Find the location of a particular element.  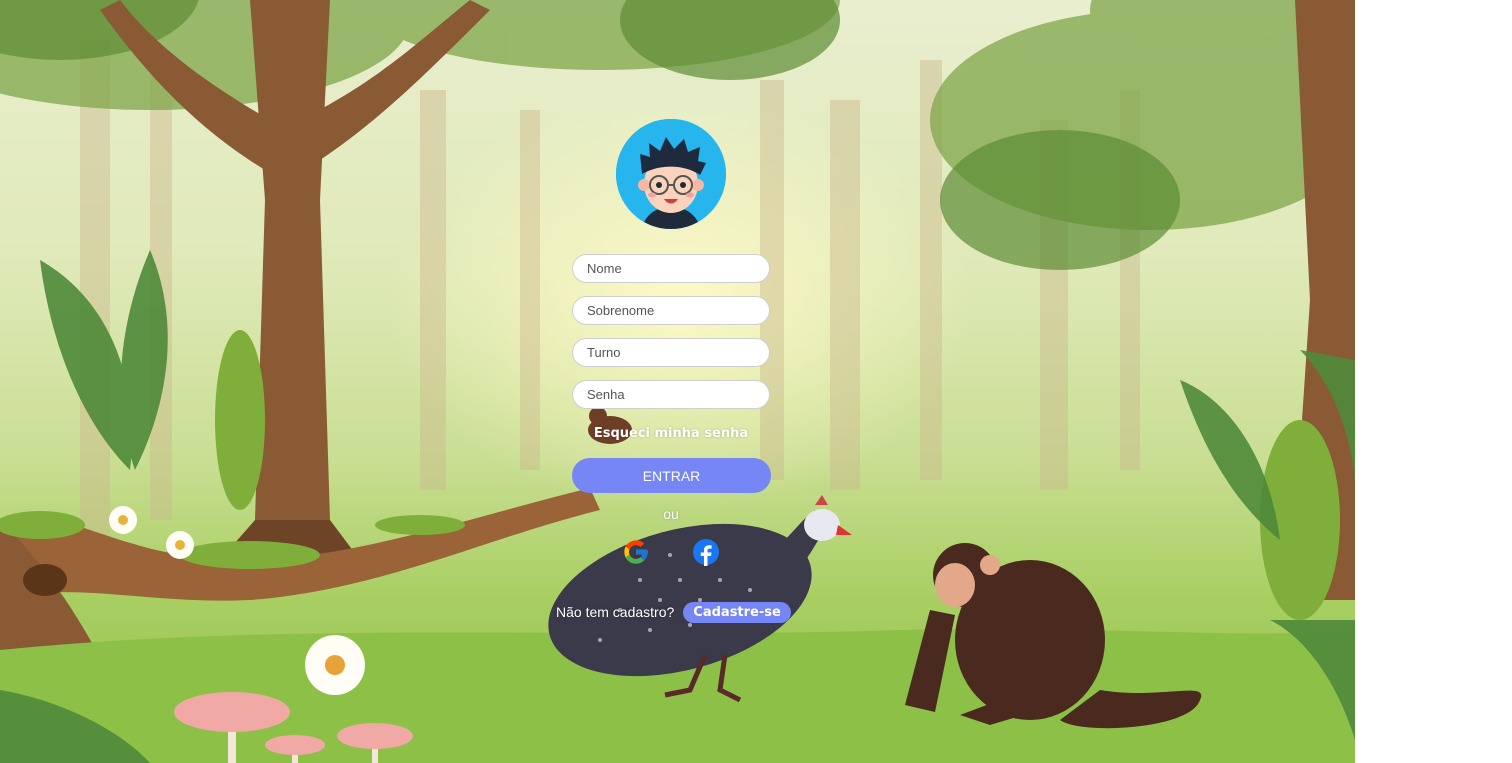

login-submit-button: ENTRAR is located at coordinates (671, 475).